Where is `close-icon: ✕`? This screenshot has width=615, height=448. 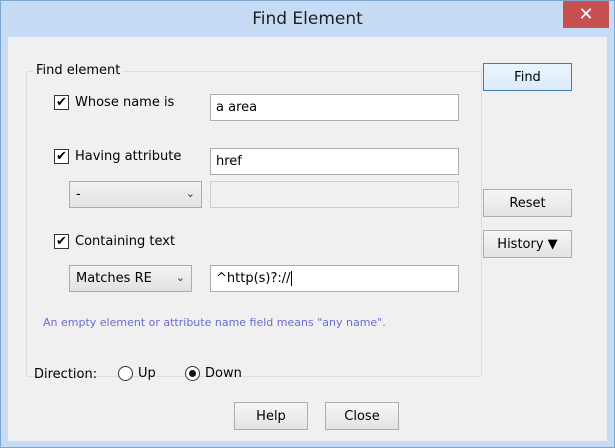
close-icon: ✕ is located at coordinates (586, 14).